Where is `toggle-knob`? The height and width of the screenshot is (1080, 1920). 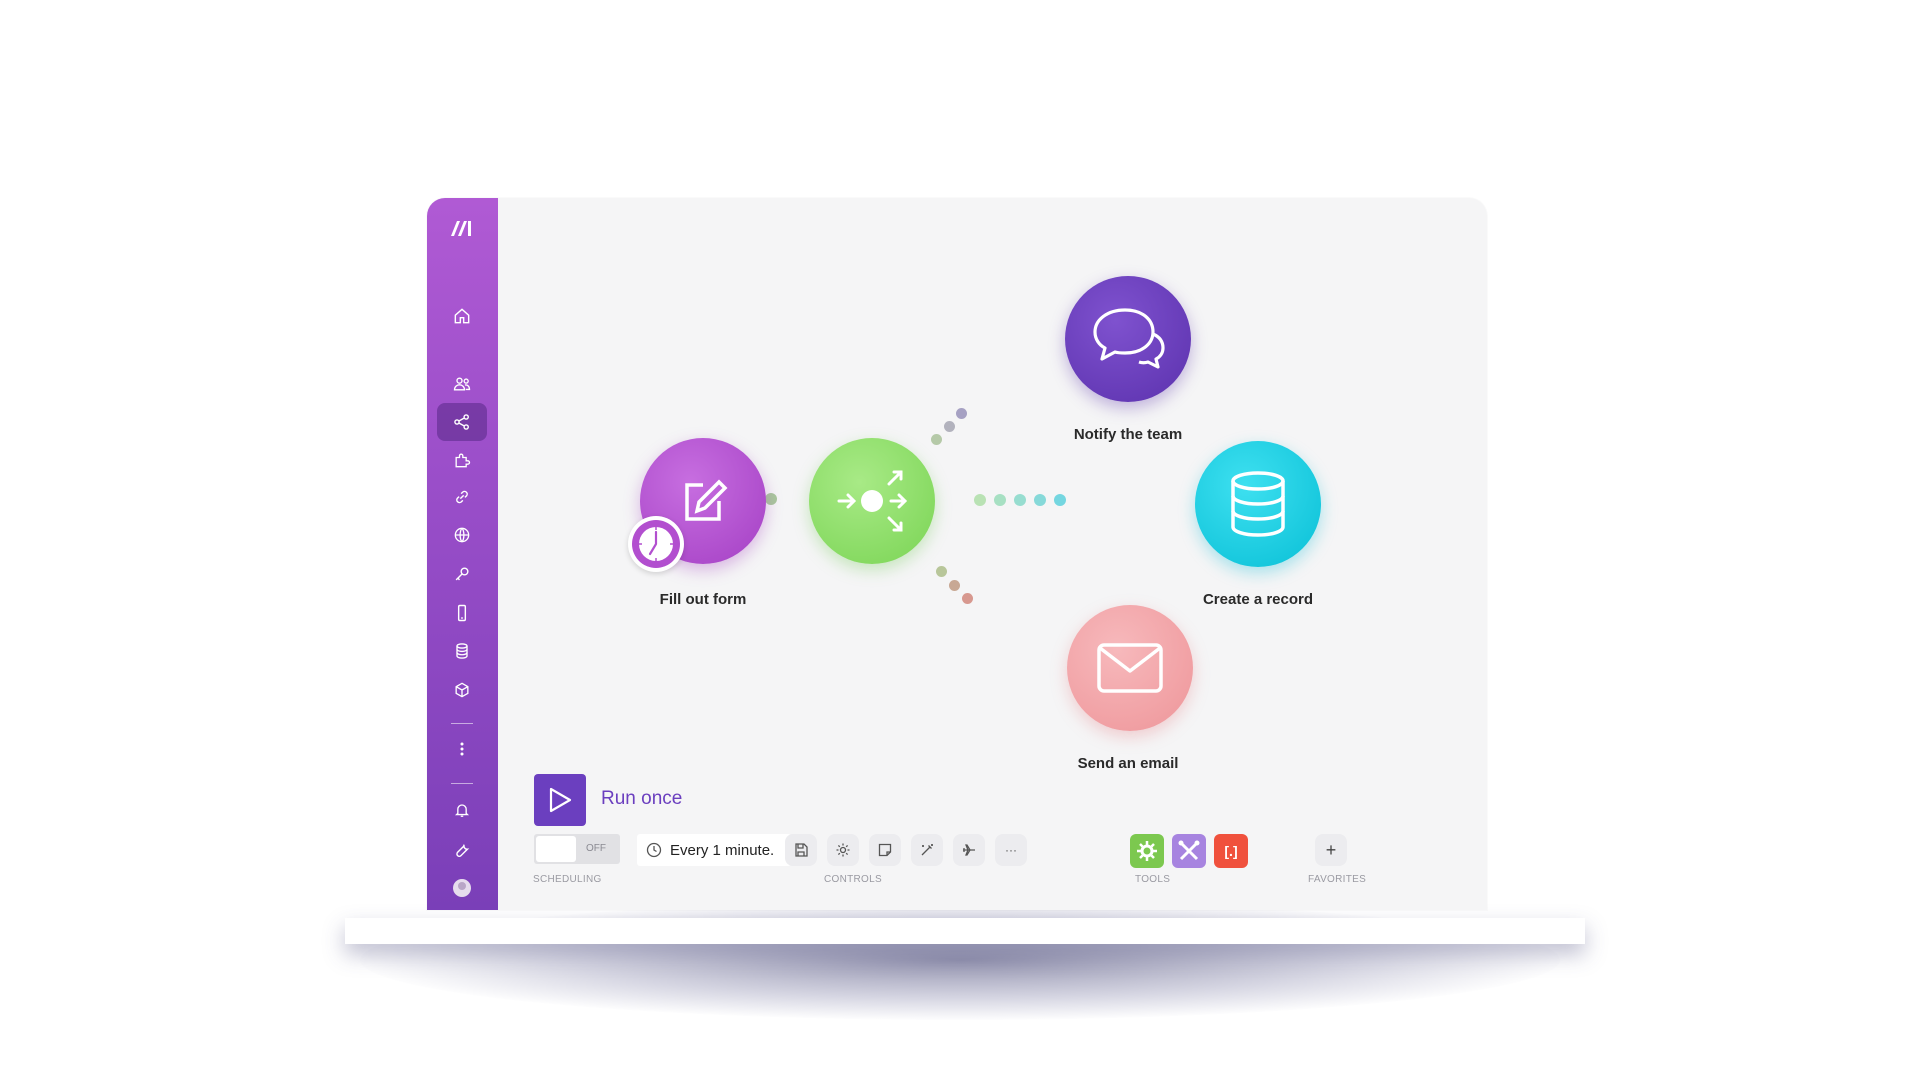 toggle-knob is located at coordinates (556, 849).